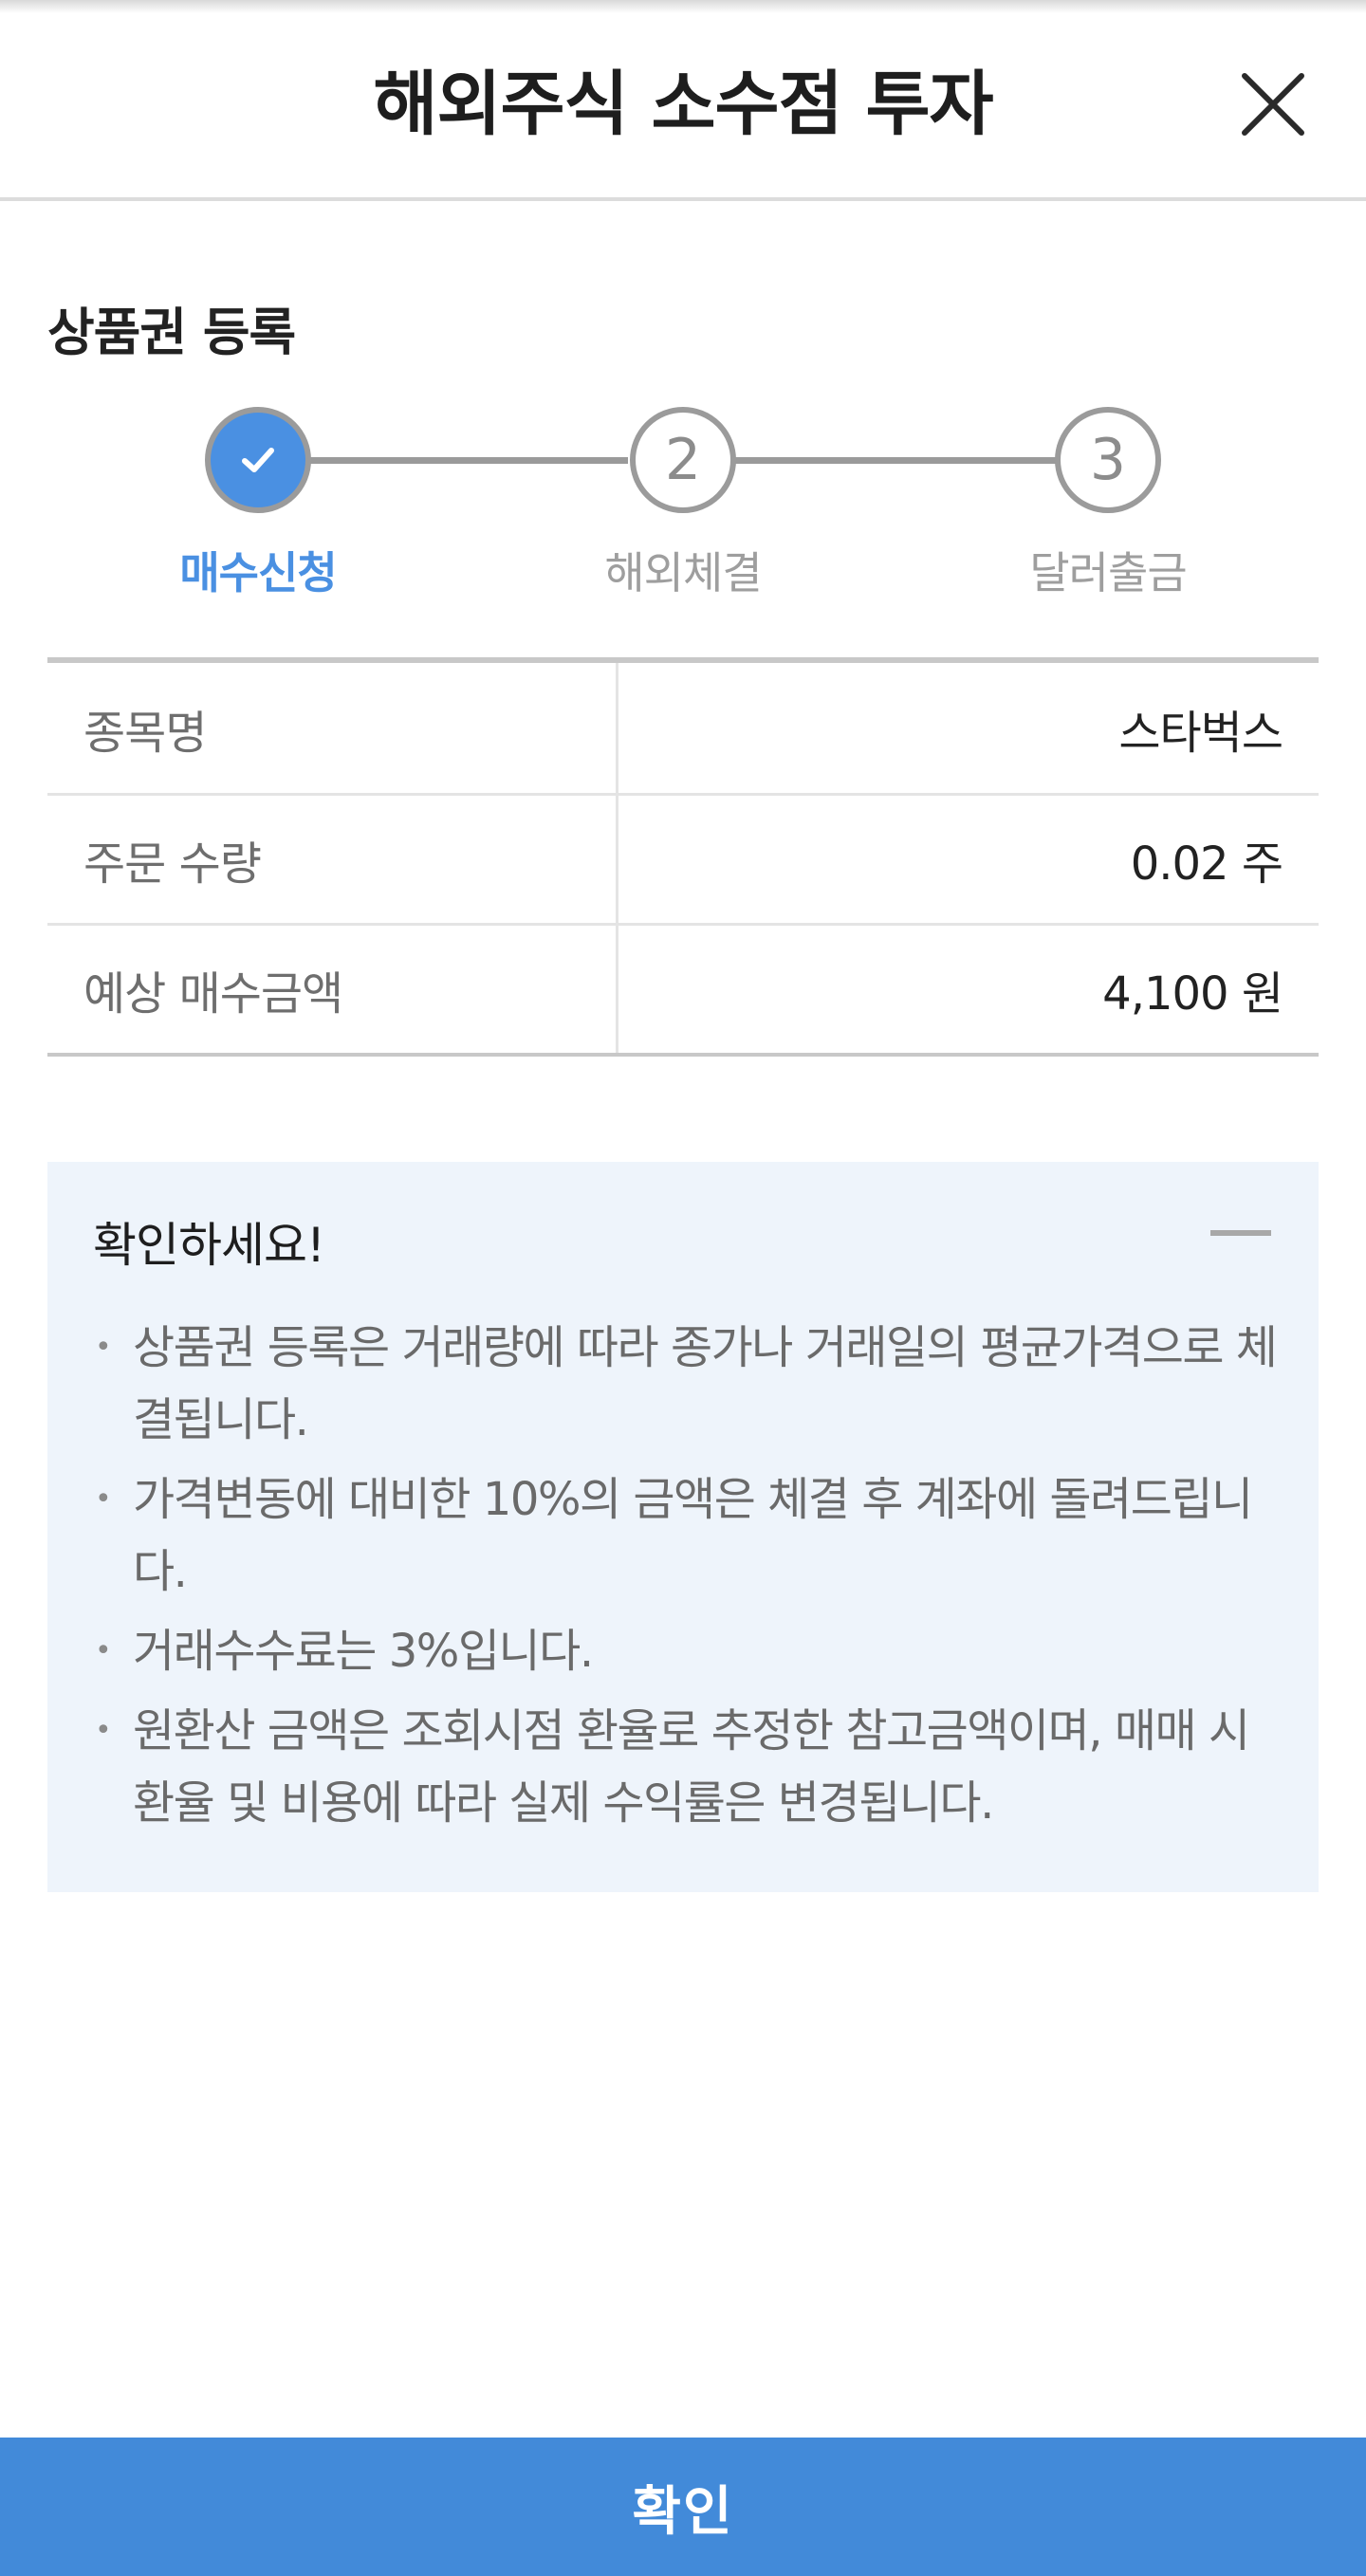 This screenshot has height=2576, width=1366. I want to click on quantity-label: 주문 수량, so click(332, 859).